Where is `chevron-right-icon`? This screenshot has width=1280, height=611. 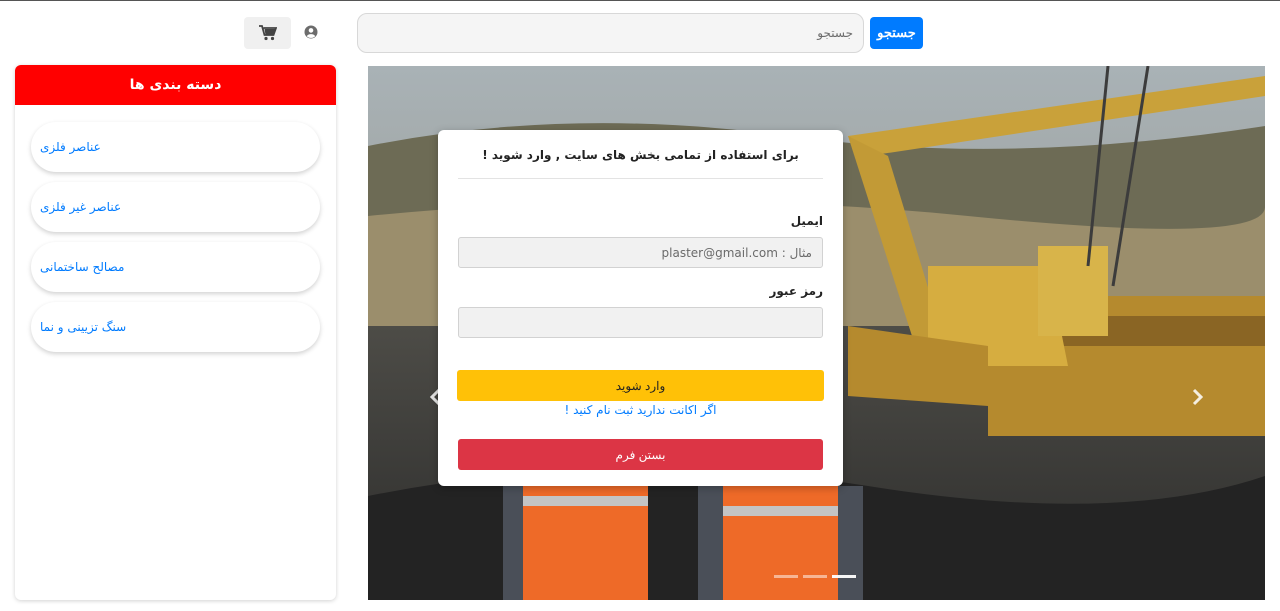
chevron-right-icon is located at coordinates (1197, 397).